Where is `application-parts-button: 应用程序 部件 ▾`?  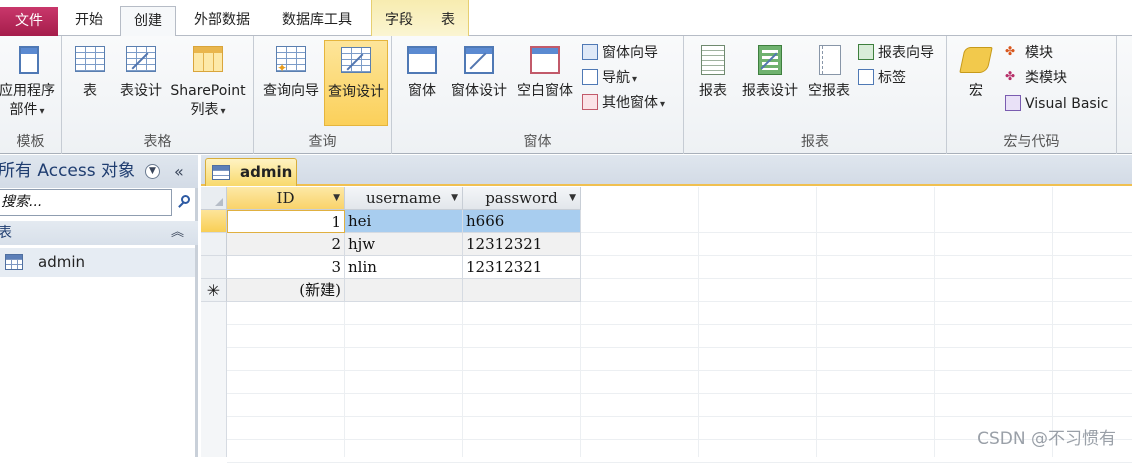 application-parts-button: 应用程序 部件 ▾ is located at coordinates (30, 80).